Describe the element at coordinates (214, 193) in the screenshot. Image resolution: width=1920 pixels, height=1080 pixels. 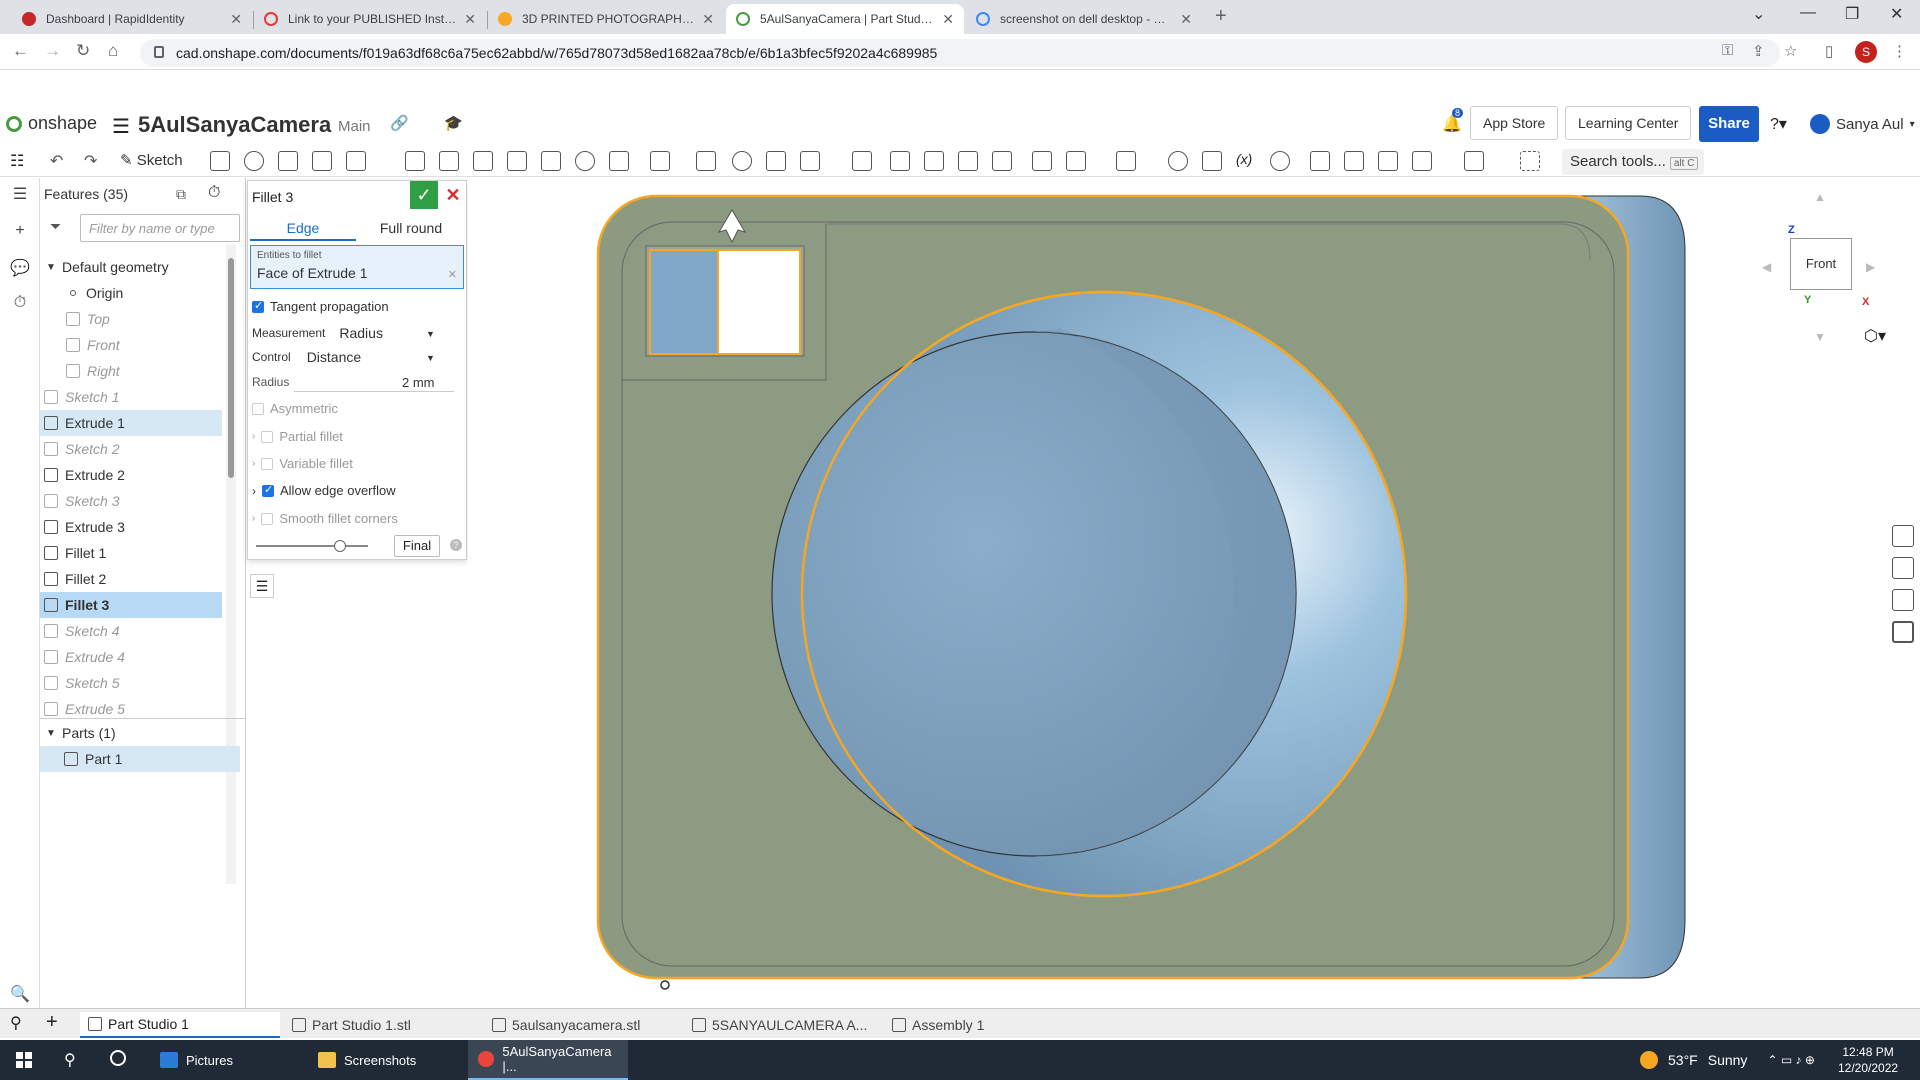
I see `rollback-timer-icon: ⏱` at that location.